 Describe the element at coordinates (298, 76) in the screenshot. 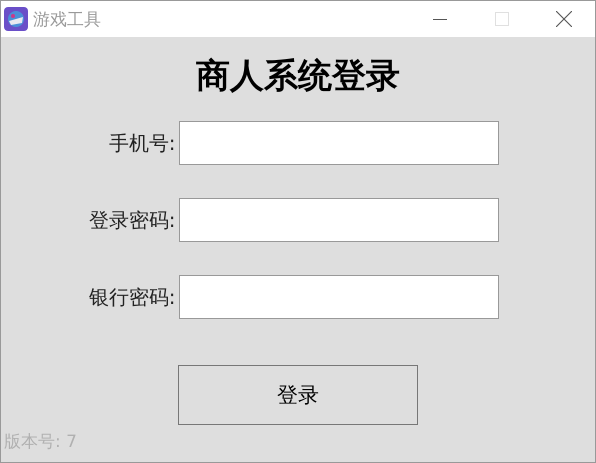

I see `login-heading: 商人系统登录` at that location.